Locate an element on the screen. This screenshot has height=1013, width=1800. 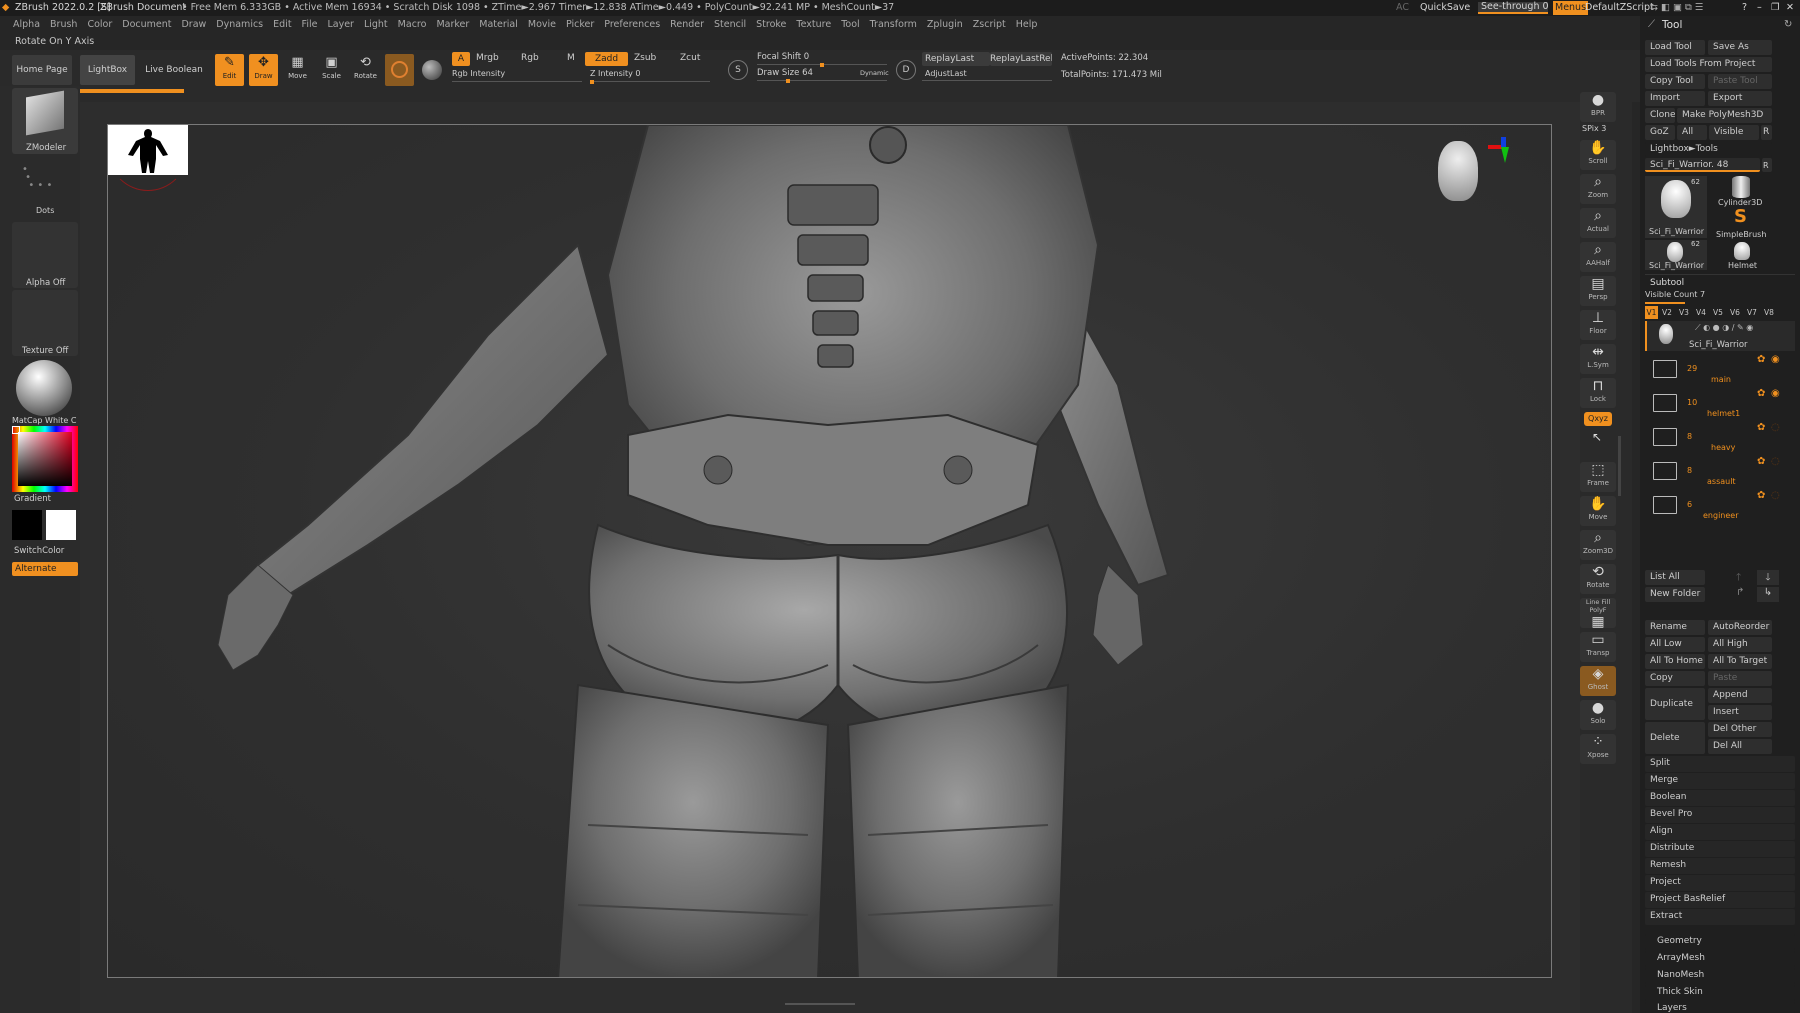
copy-tool-button: Copy Tool is located at coordinates (1675, 81).